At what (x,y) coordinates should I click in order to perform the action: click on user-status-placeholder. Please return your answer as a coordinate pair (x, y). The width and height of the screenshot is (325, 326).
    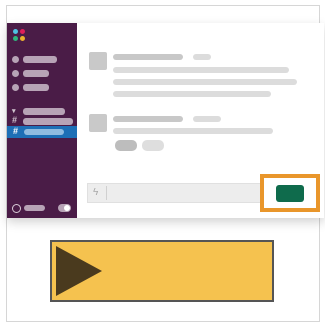
    Looking at the image, I should click on (34, 208).